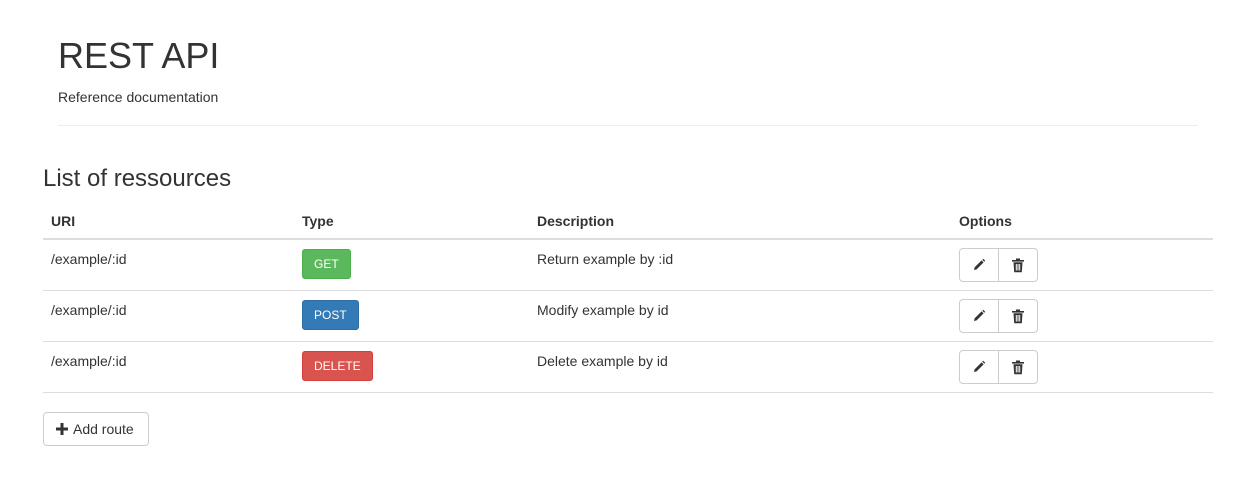 This screenshot has height=496, width=1259. What do you see at coordinates (603, 310) in the screenshot?
I see `route-description: Modify example by id` at bounding box center [603, 310].